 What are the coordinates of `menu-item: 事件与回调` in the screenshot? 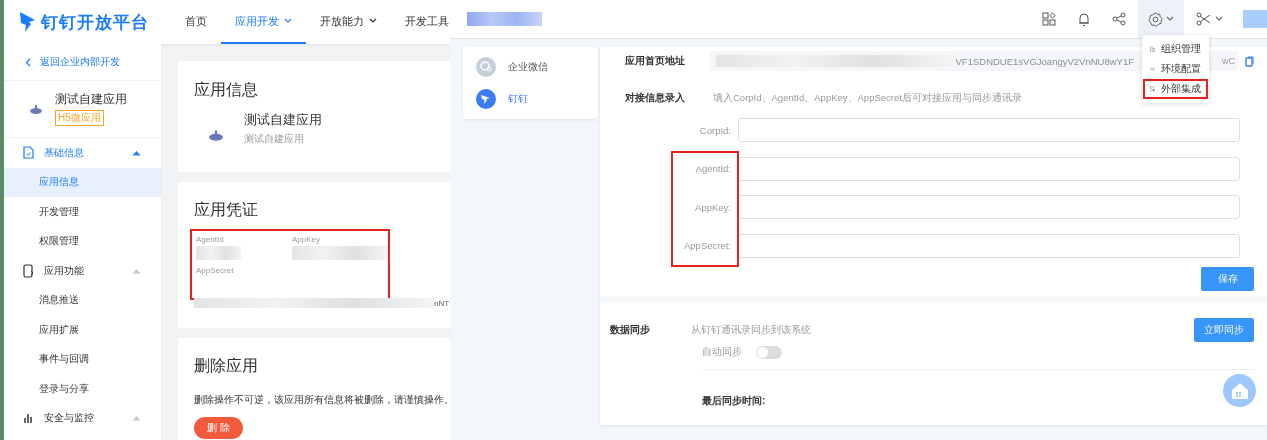 It's located at (82, 359).